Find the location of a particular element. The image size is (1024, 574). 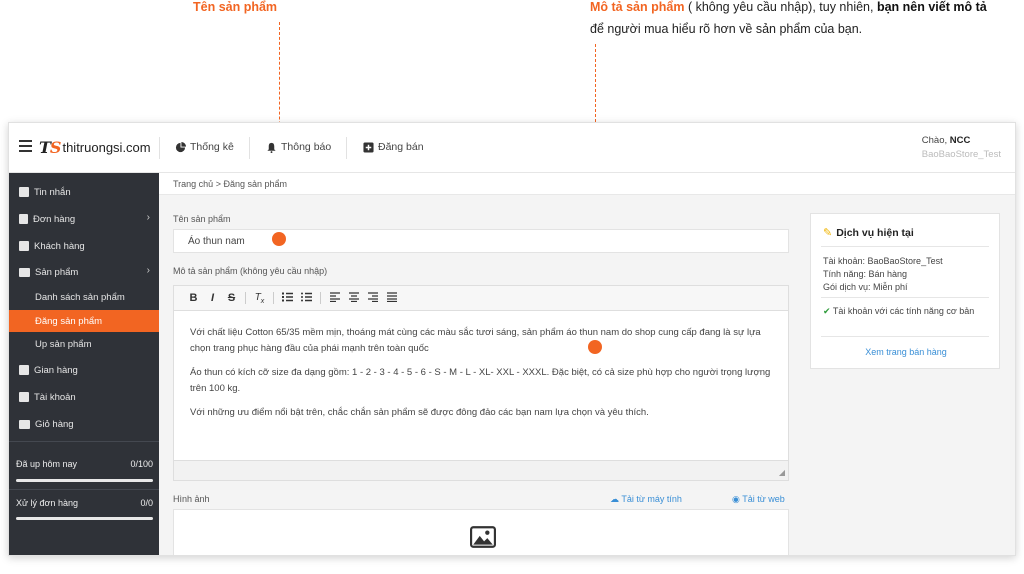

align-justify-icon is located at coordinates (391, 298).